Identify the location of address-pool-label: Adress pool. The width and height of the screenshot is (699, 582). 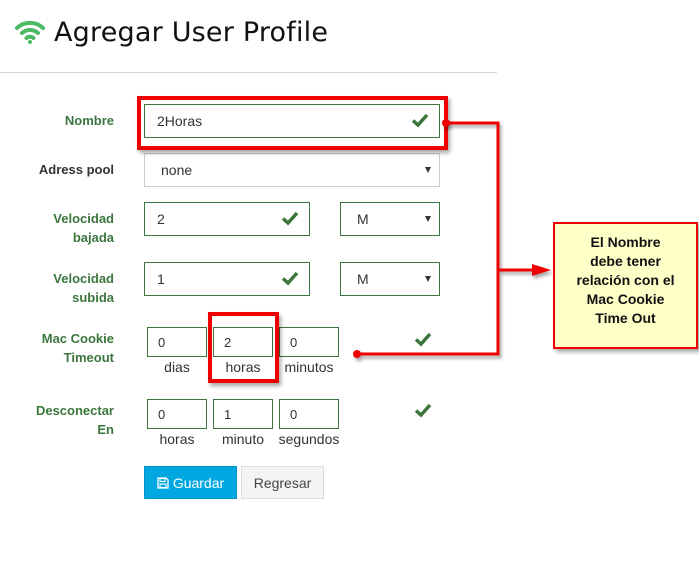
(76, 169).